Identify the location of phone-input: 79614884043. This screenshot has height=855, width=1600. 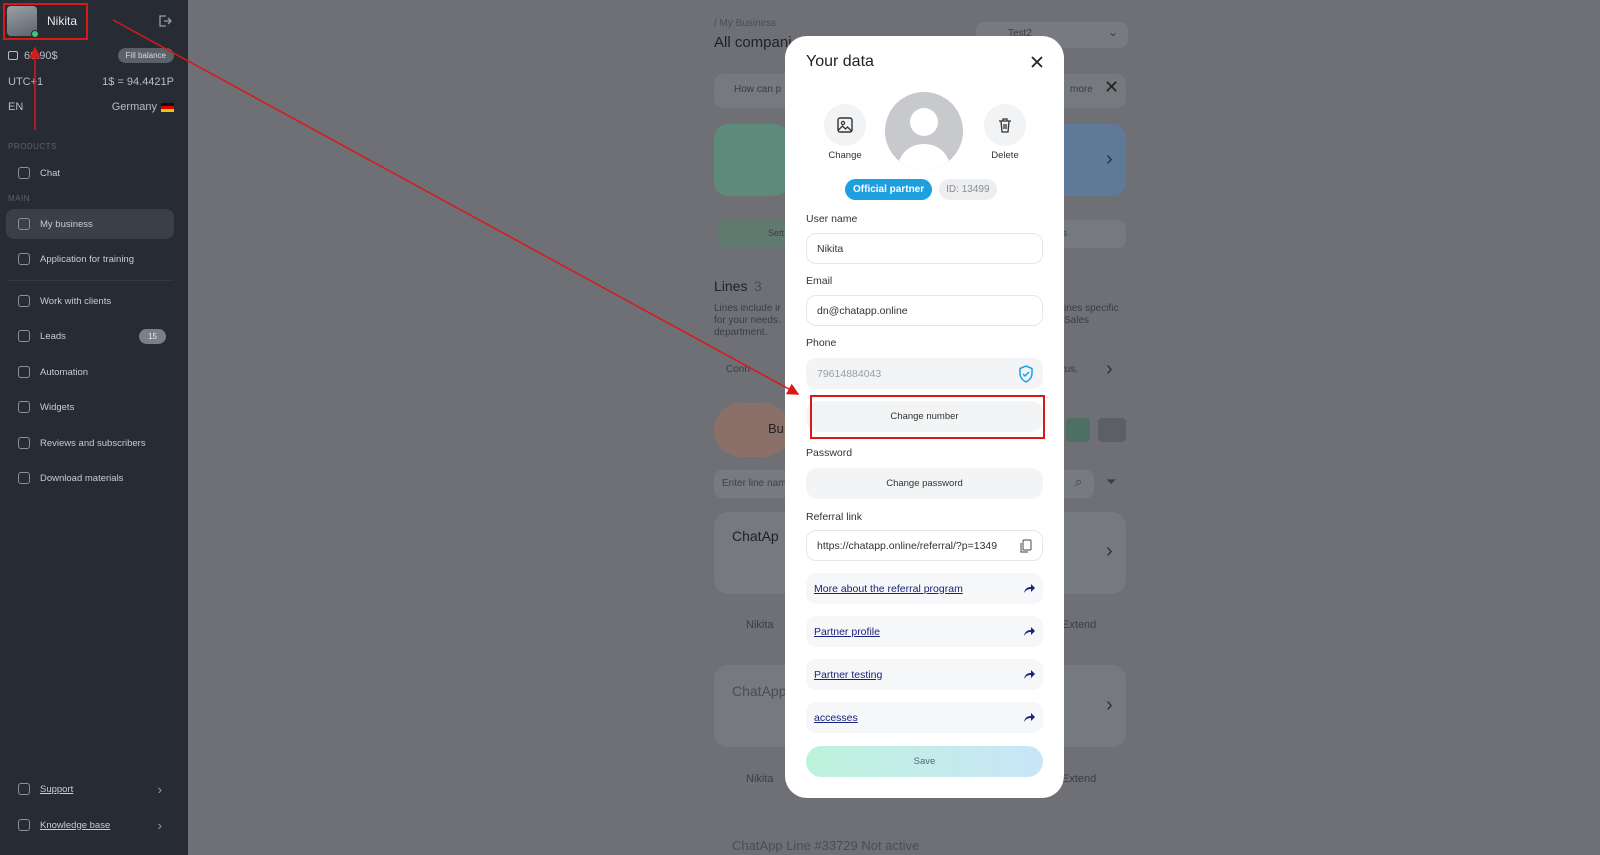
(924, 373).